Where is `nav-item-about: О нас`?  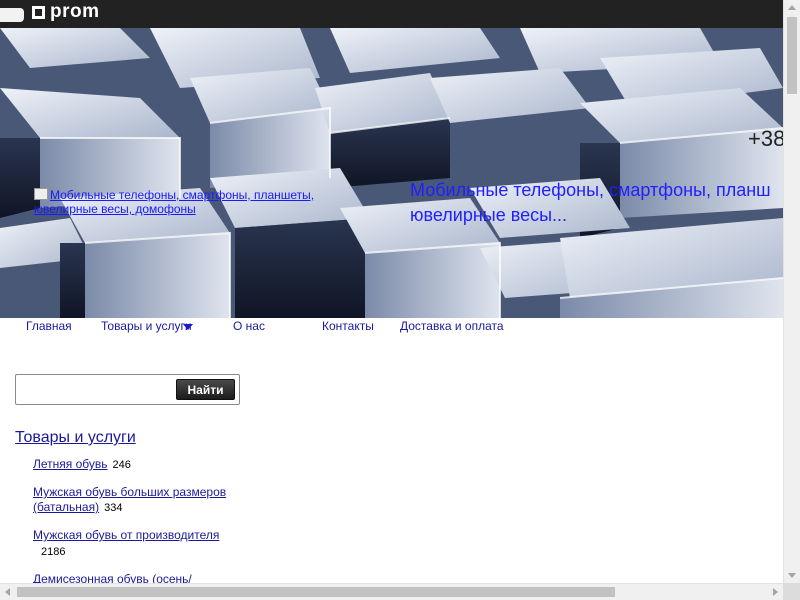 nav-item-about: О нас is located at coordinates (249, 326).